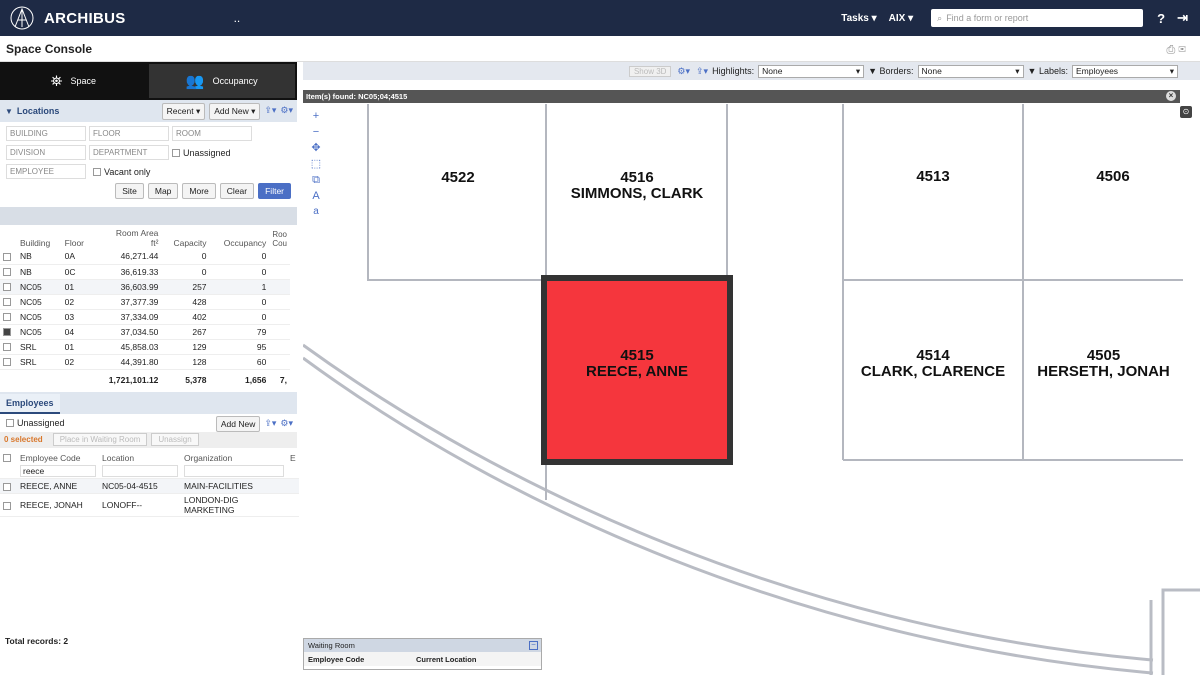  What do you see at coordinates (270, 424) in the screenshot?
I see `employee-export-icon: ⇪▾` at bounding box center [270, 424].